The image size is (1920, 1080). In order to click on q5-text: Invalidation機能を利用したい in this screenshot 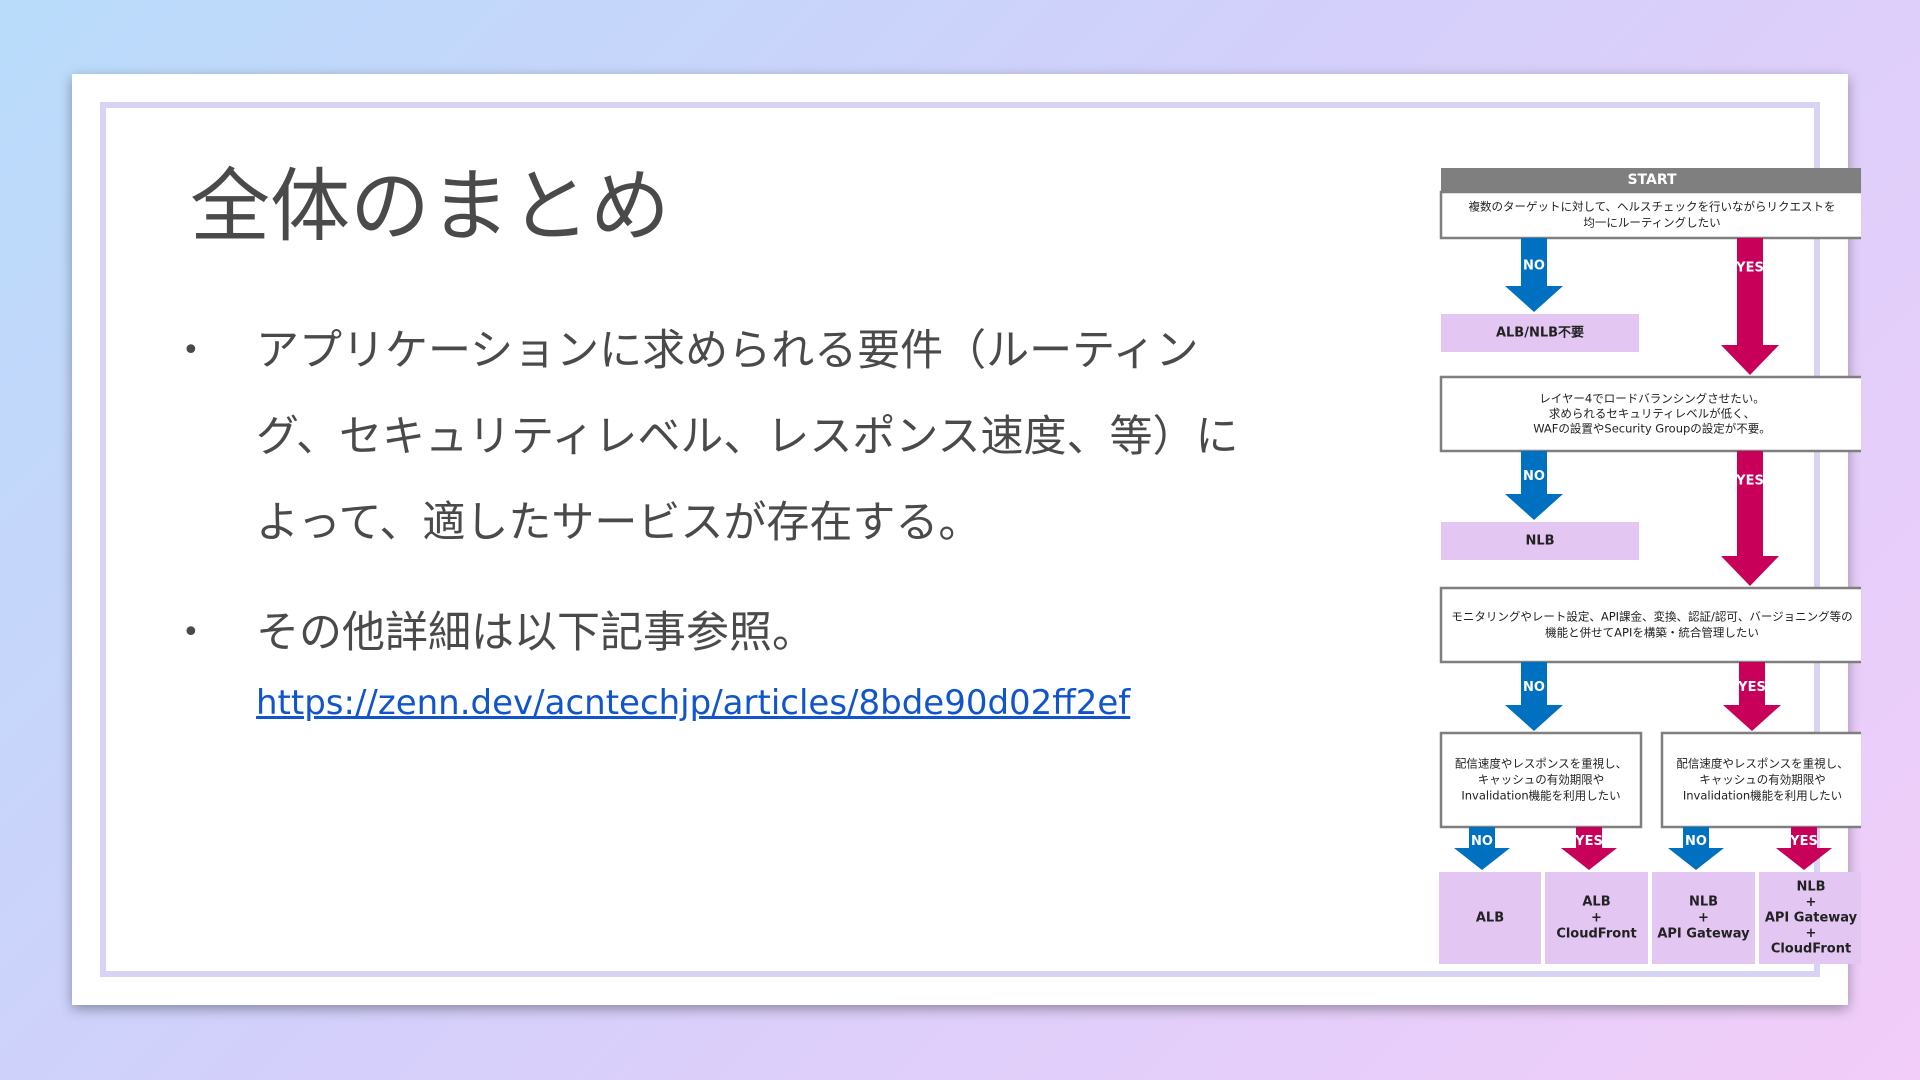, I will do `click(1762, 796)`.